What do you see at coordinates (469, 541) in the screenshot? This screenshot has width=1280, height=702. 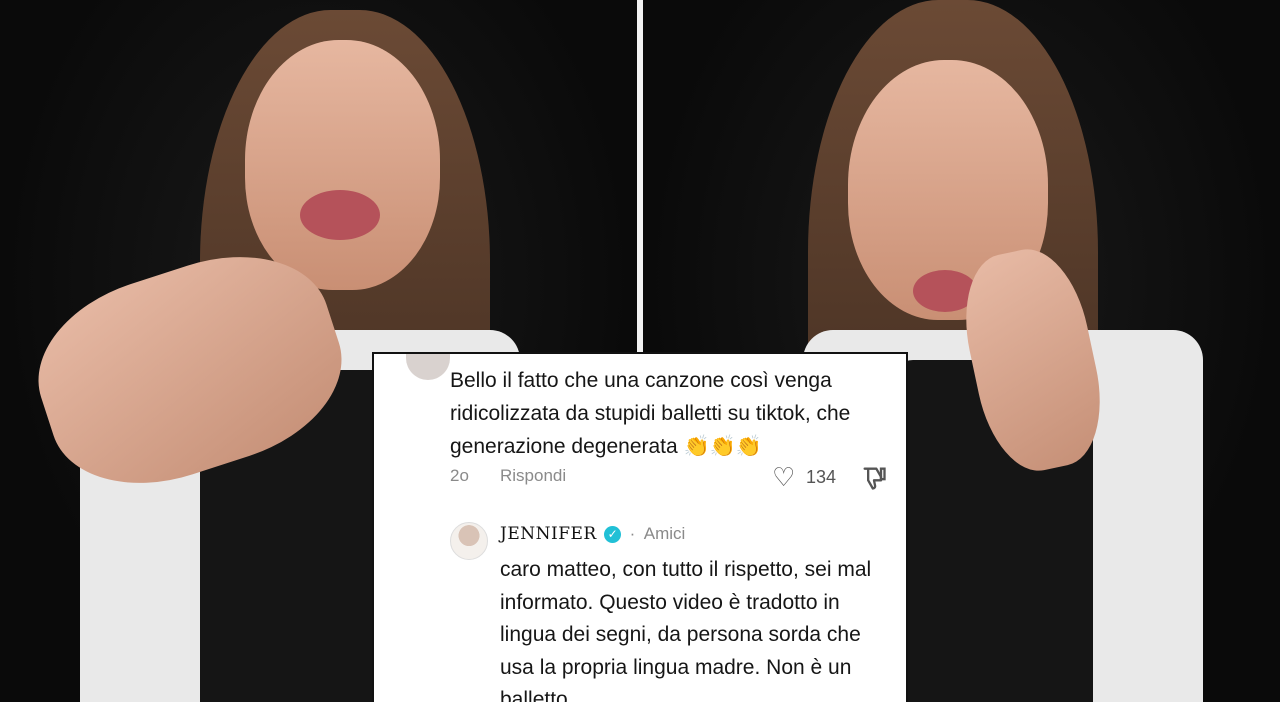 I see `reply-author-avatar` at bounding box center [469, 541].